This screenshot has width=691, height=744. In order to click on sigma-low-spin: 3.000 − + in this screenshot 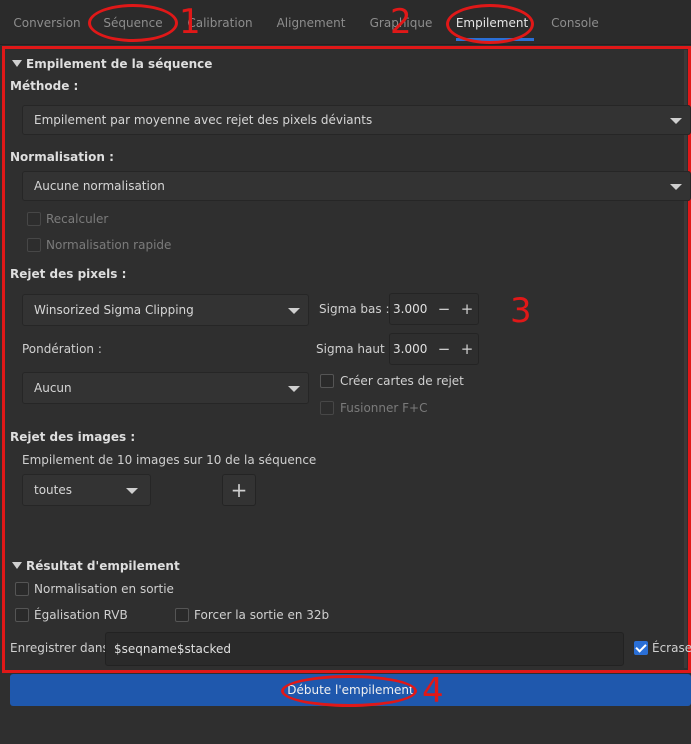, I will do `click(434, 309)`.